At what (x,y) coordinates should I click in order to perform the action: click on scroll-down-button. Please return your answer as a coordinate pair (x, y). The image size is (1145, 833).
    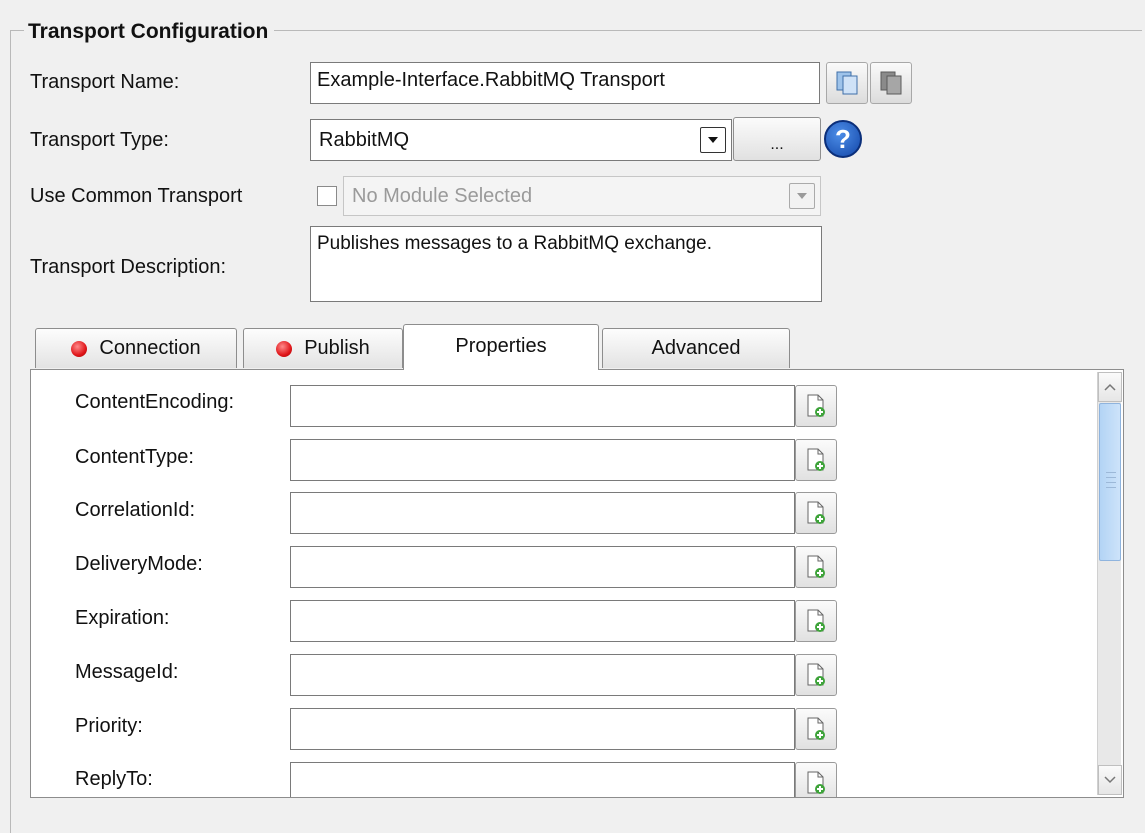
    Looking at the image, I should click on (1110, 780).